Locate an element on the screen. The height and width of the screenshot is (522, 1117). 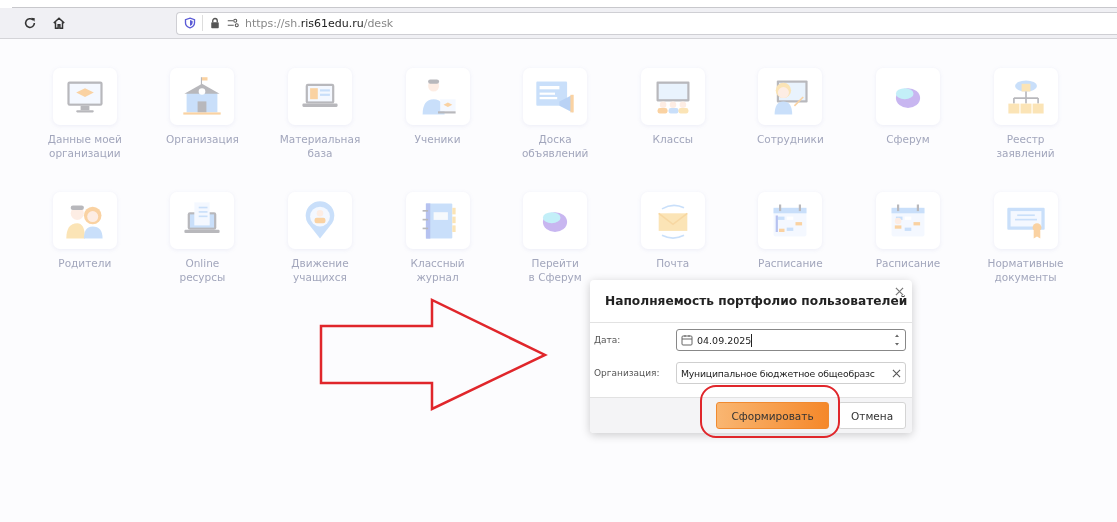
tile-label: Организация is located at coordinates (202, 139).